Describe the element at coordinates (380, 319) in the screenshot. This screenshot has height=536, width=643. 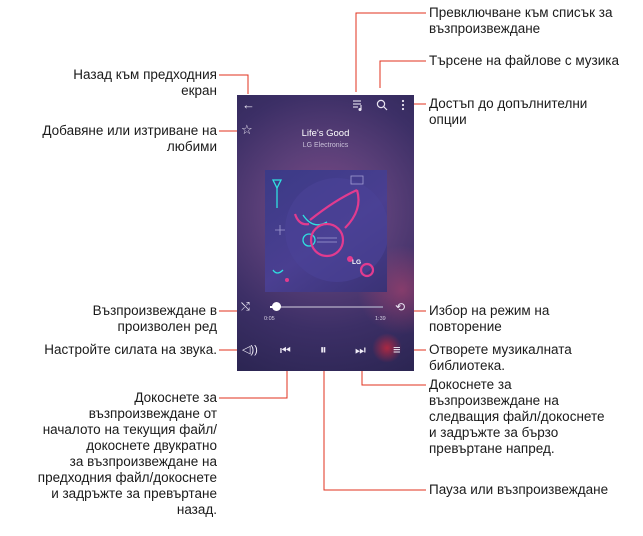
I see `total-time: 1:39` at that location.